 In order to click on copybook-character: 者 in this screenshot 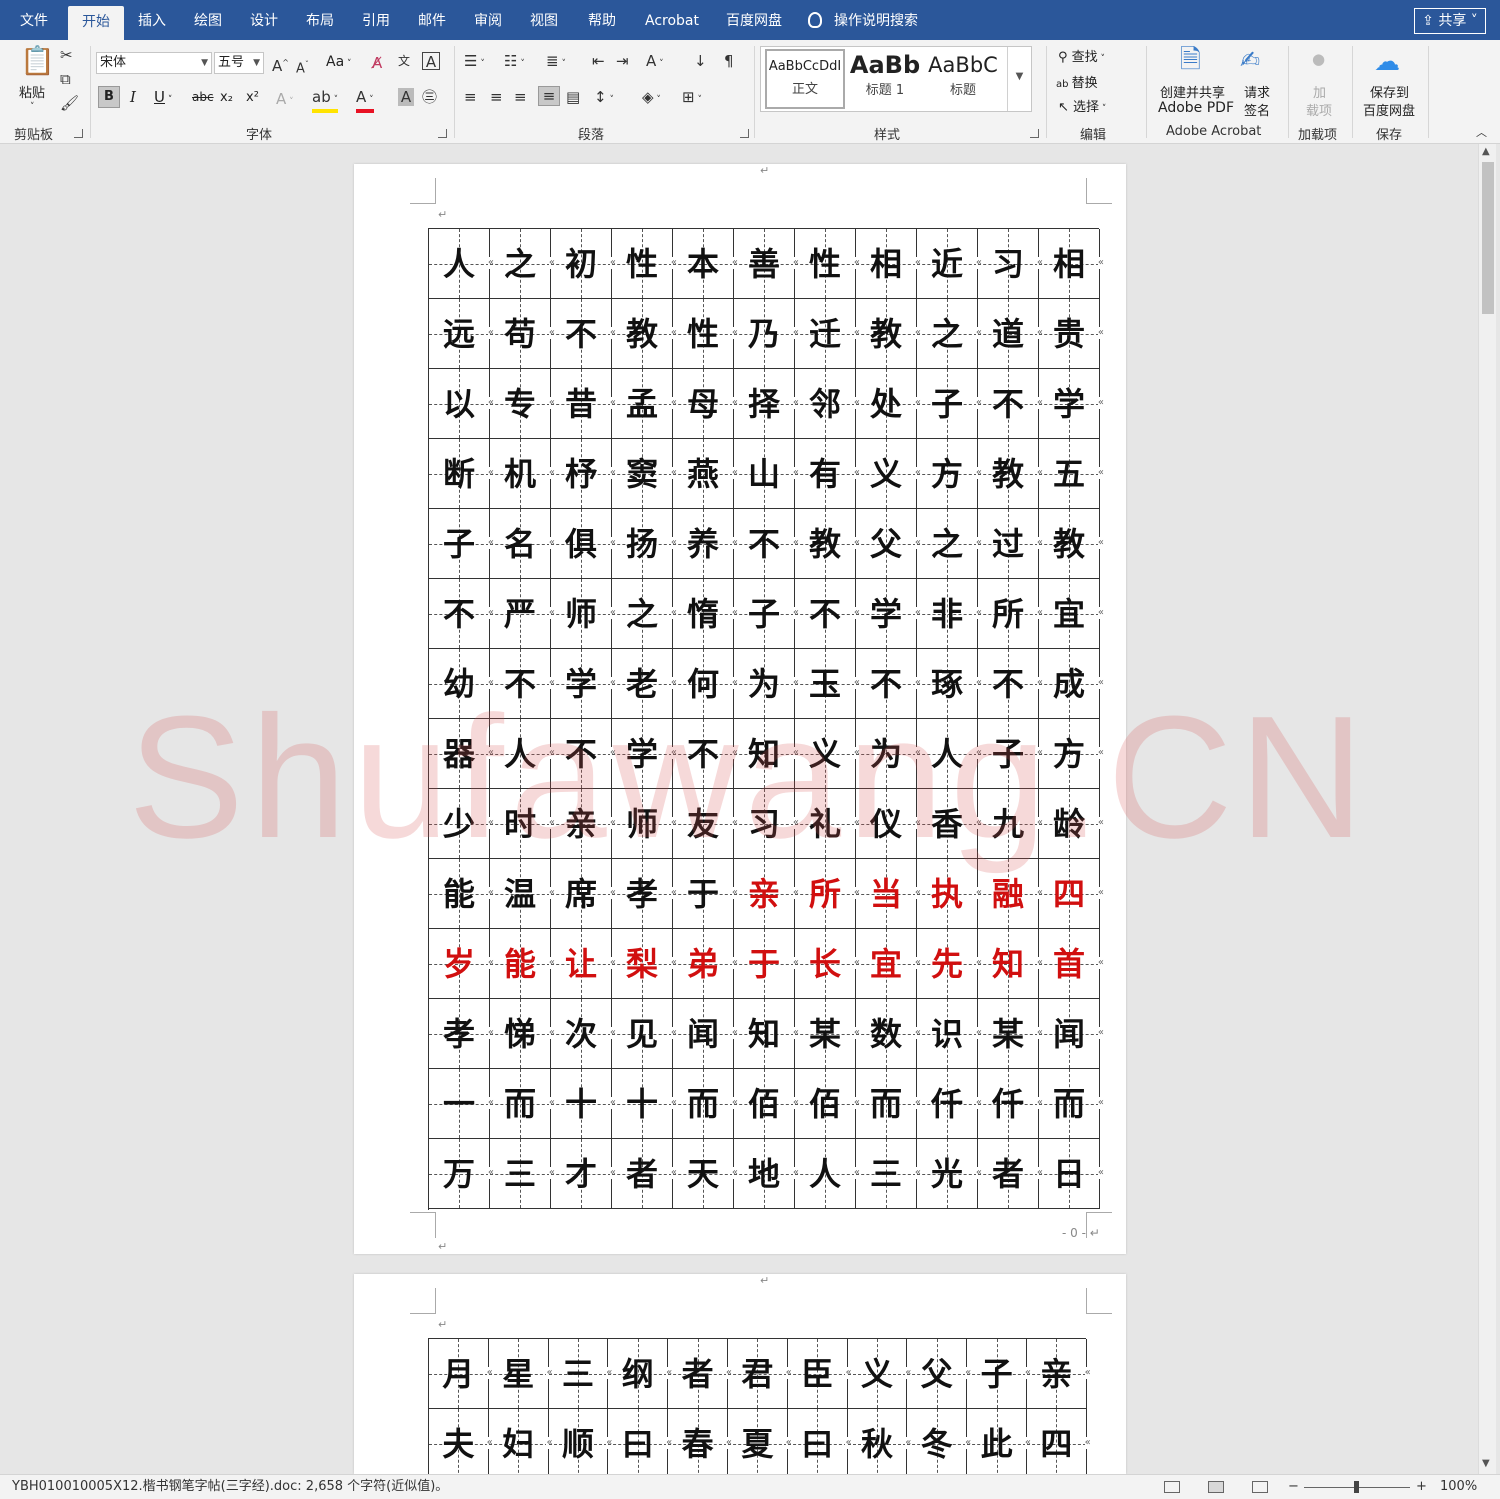, I will do `click(697, 1374)`.